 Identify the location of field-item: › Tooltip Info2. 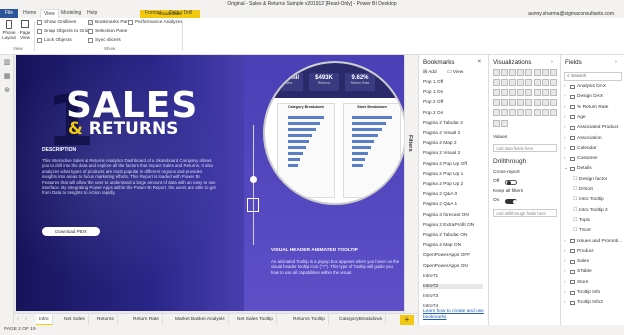
(583, 302).